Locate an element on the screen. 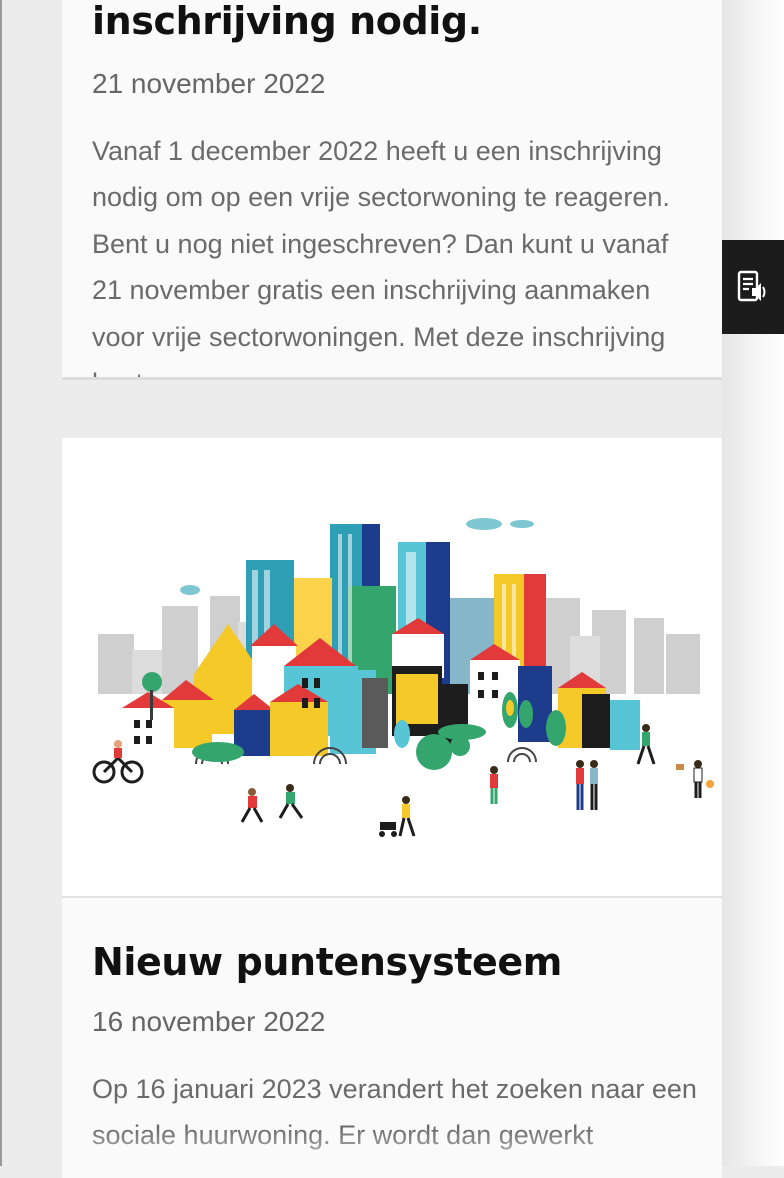 The image size is (784, 1178). page-edge is located at coordinates (1, 583).